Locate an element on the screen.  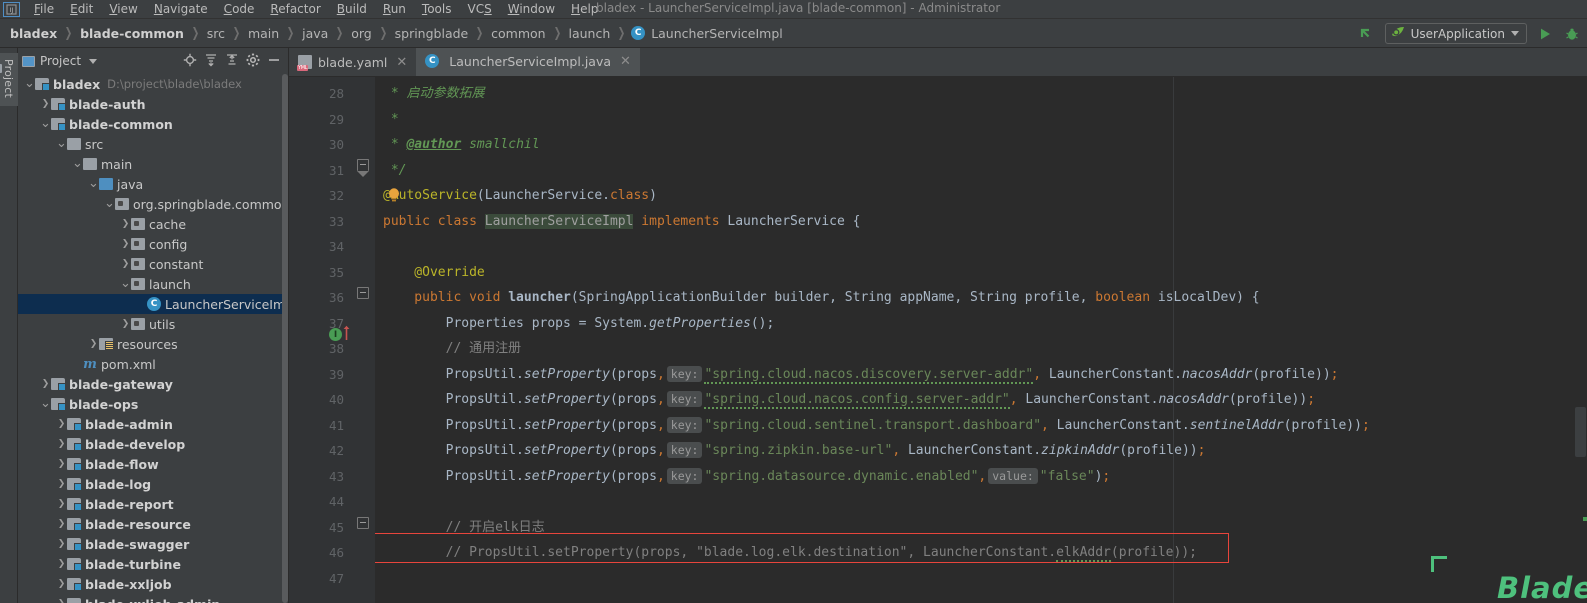
editor-scrollbar is located at coordinates (1580, 340).